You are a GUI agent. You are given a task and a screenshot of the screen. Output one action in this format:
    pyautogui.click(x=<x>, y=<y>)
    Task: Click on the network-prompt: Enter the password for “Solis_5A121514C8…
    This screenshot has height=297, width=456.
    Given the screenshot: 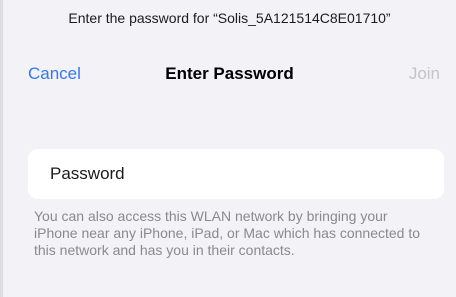 What is the action you would take?
    pyautogui.click(x=229, y=18)
    